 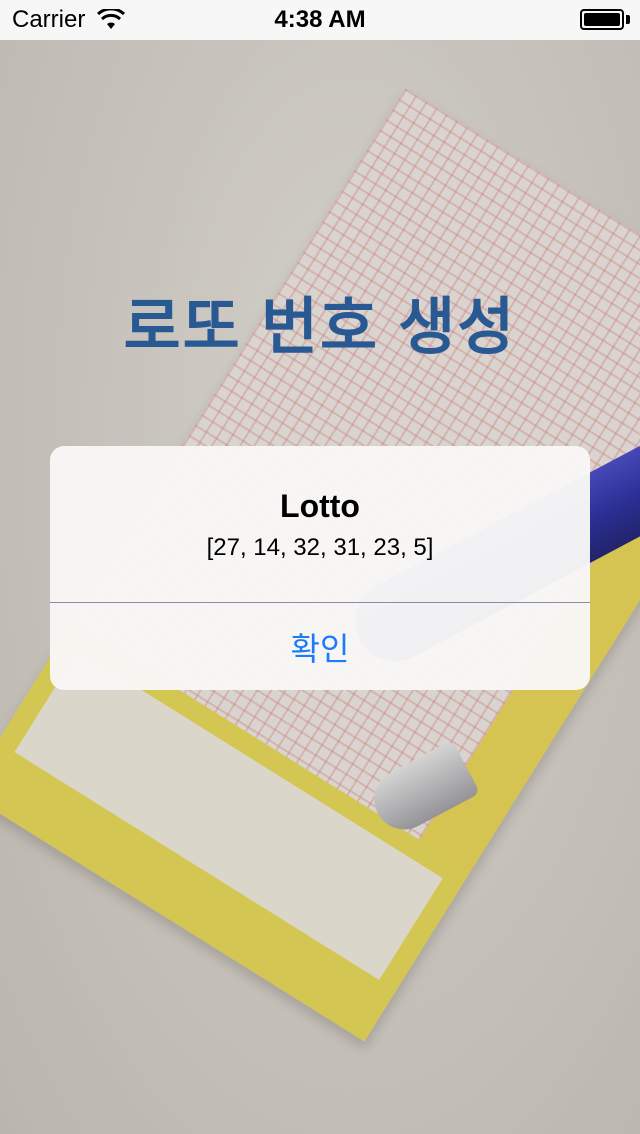 What do you see at coordinates (628, 19) in the screenshot?
I see `battery-tip` at bounding box center [628, 19].